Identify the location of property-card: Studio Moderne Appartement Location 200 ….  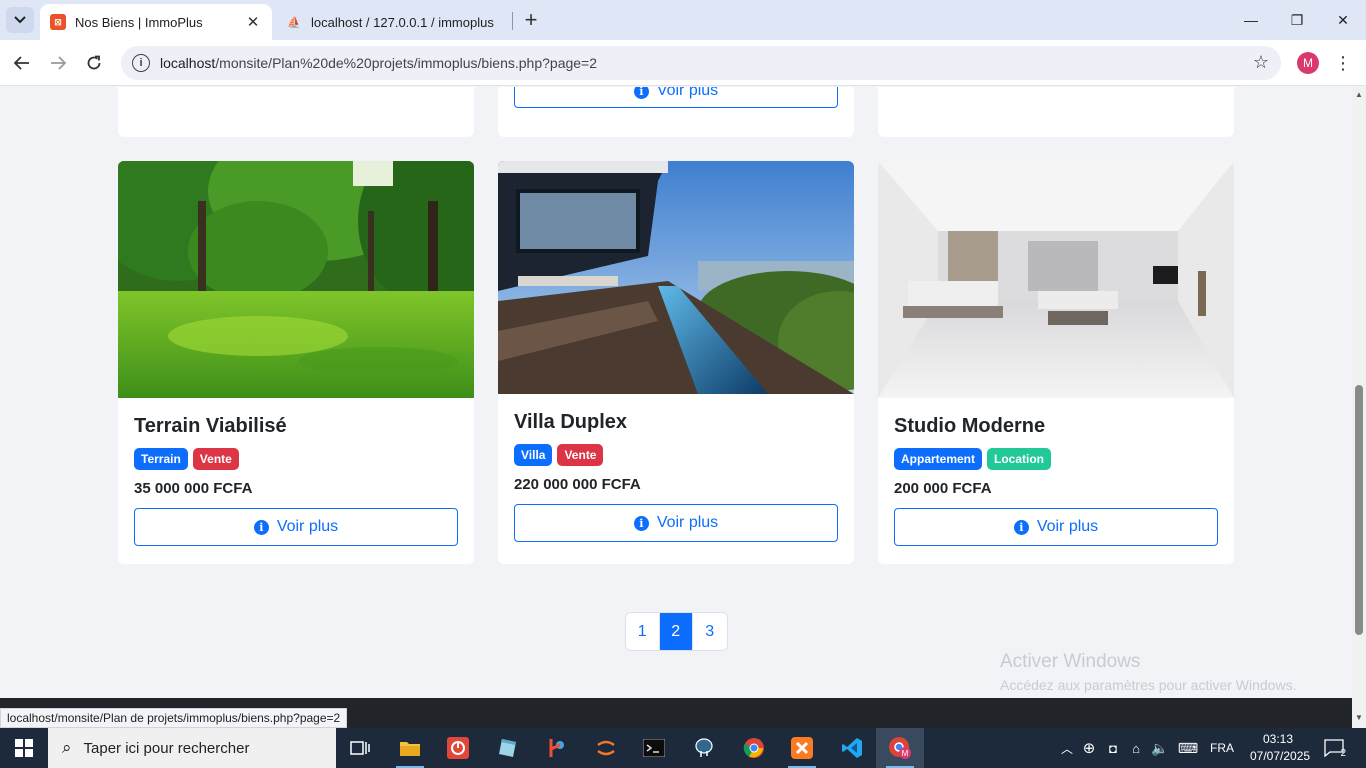
(1056, 362).